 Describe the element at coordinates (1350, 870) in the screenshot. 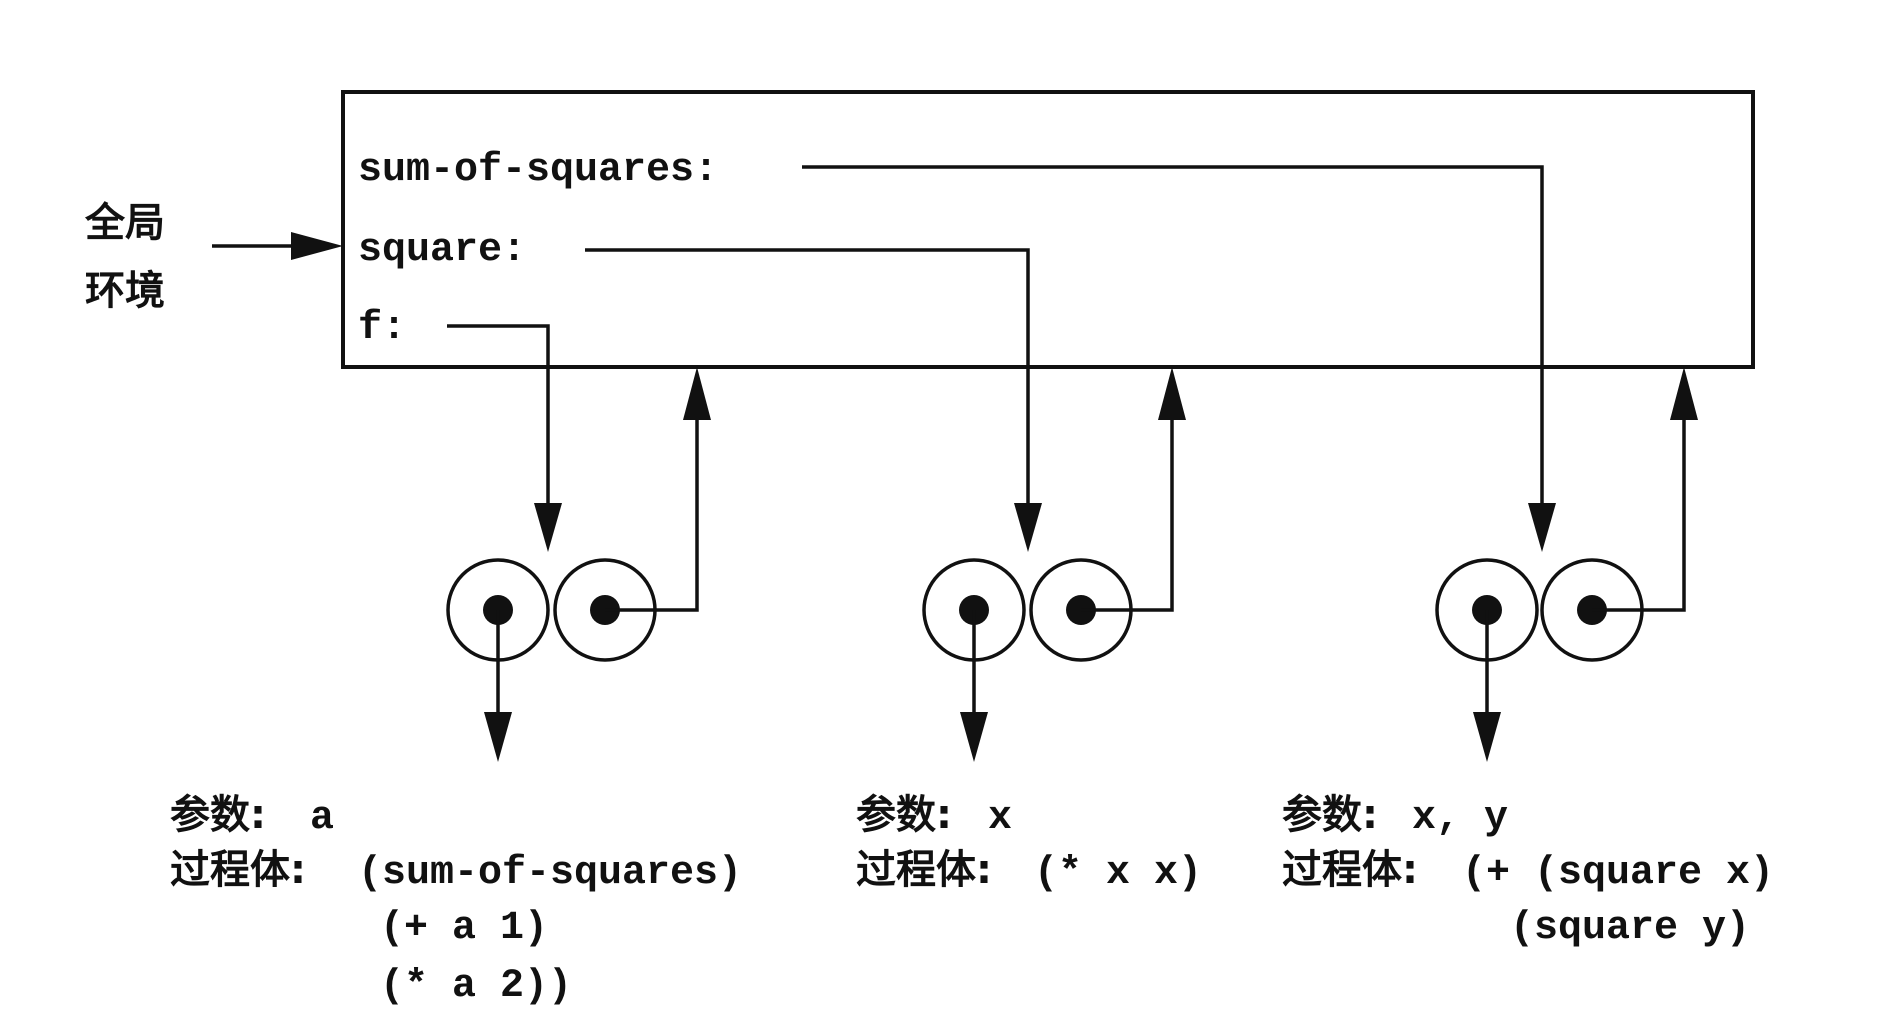

I see `procedure-sum-of-squares-body-label: 过程体:` at that location.